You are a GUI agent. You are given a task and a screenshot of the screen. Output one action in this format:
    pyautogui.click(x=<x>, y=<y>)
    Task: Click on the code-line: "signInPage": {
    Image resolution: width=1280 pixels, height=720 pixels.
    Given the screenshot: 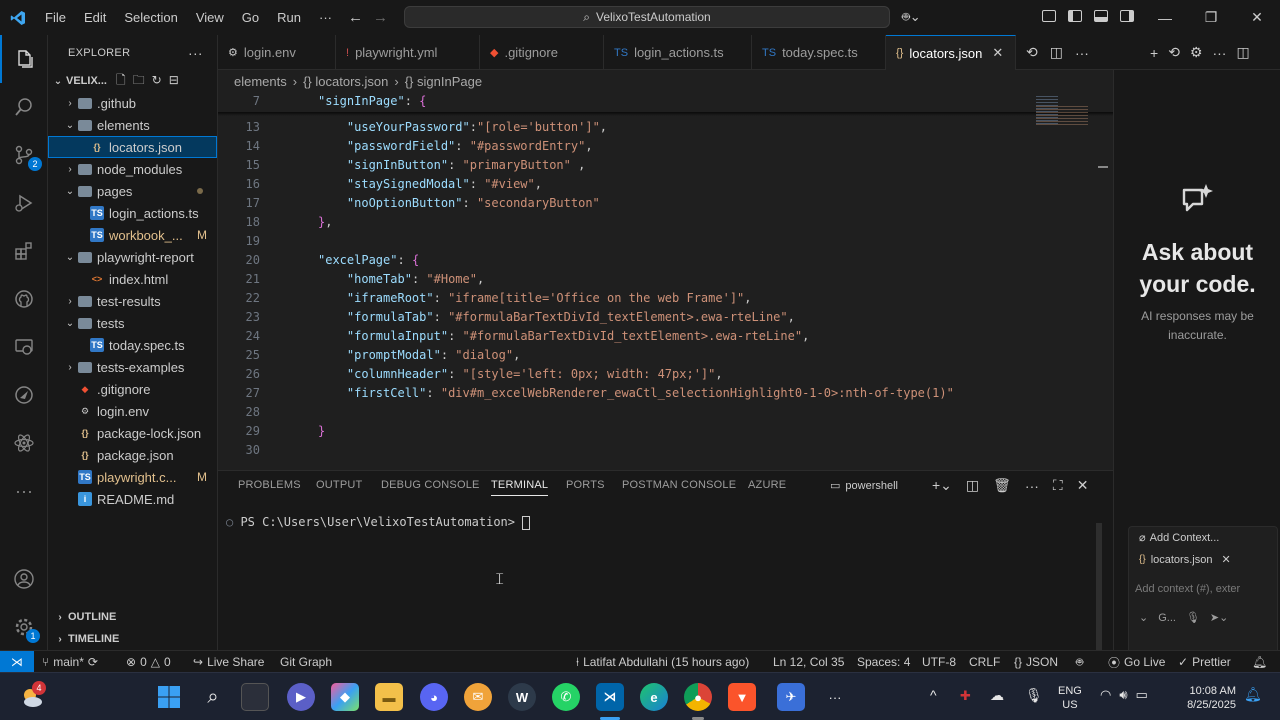 What is the action you would take?
    pyautogui.click(x=372, y=101)
    